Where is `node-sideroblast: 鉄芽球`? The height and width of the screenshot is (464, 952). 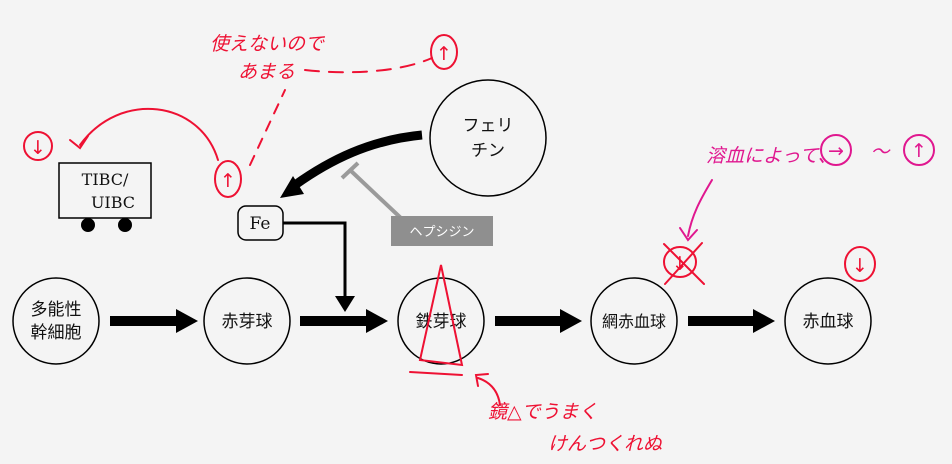
node-sideroblast: 鉄芽球 is located at coordinates (441, 321).